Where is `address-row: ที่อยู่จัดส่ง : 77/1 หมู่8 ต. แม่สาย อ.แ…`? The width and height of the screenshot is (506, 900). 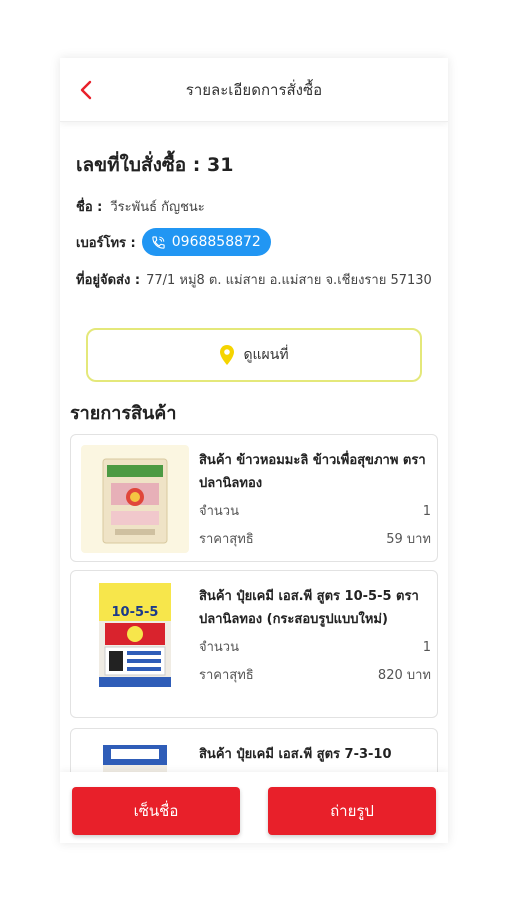 address-row: ที่อยู่จัดส่ง : 77/1 หมู่8 ต. แม่สาย อ.แ… is located at coordinates (254, 281).